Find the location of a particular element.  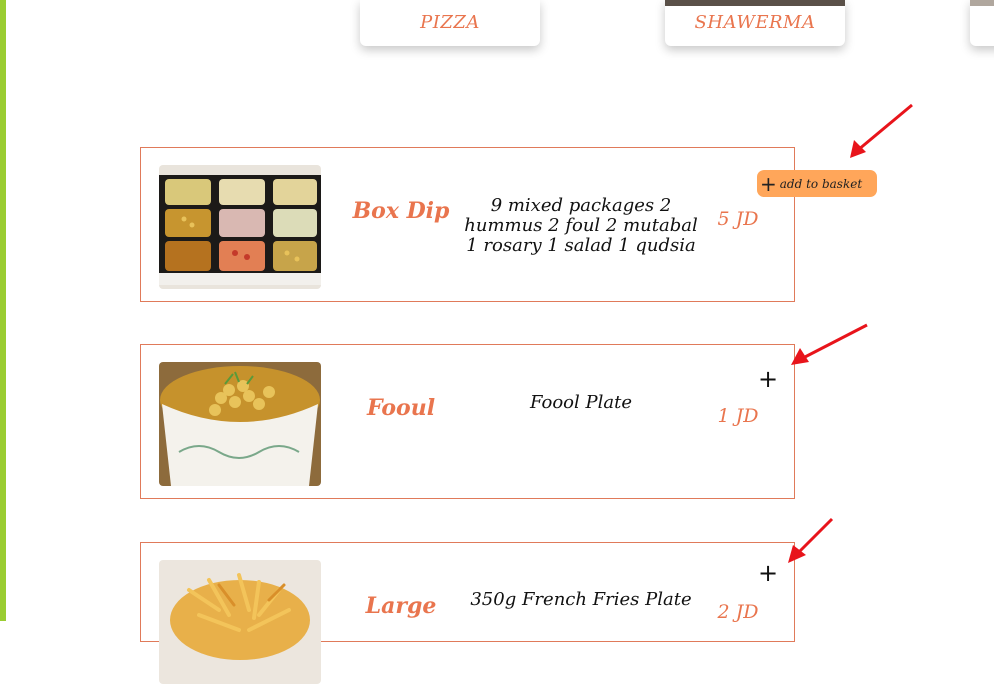

item-price: 1 JD is located at coordinates (738, 416).